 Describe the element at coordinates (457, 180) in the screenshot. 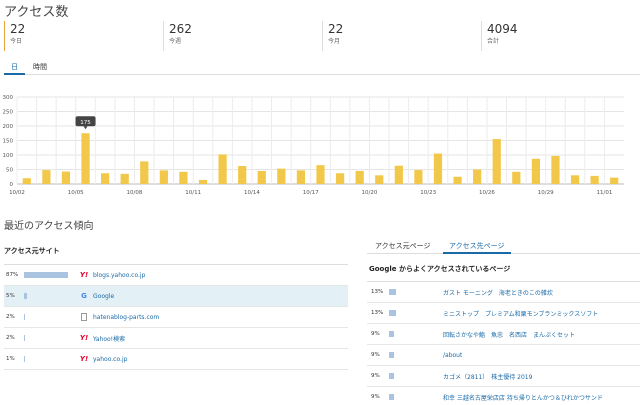

I see `bar-10/24` at that location.